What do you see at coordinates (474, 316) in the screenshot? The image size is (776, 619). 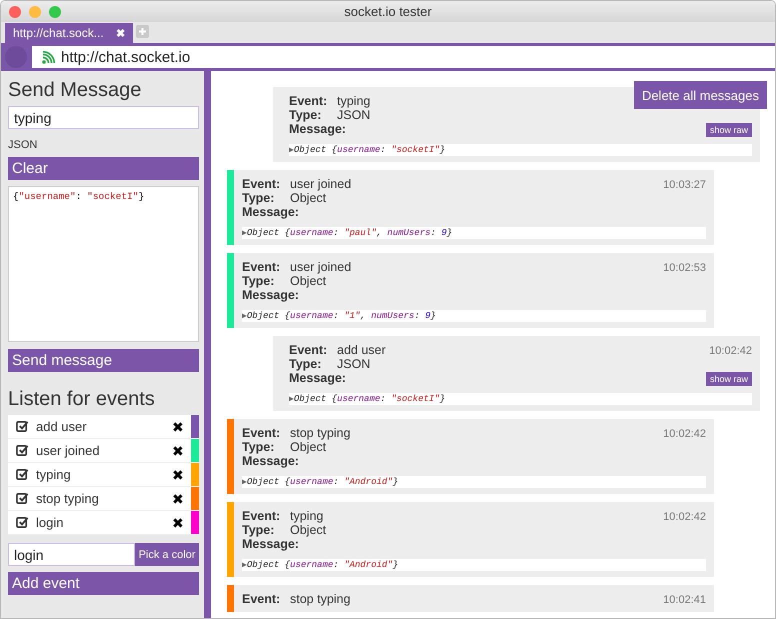 I see `object-preview: ▶Object {username: "1", numUsers: 9}` at bounding box center [474, 316].